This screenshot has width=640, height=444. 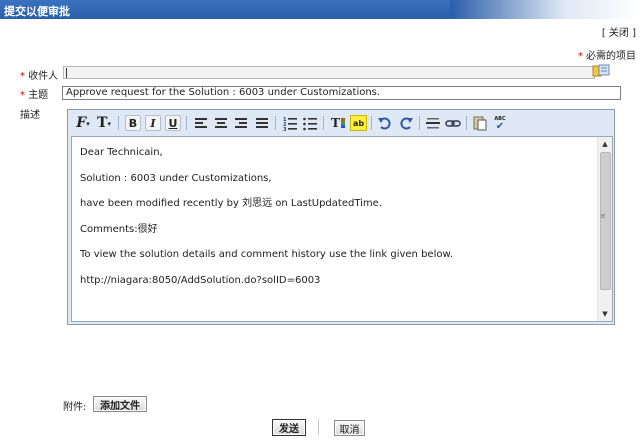 I want to click on highlight-glyph: ab, so click(x=358, y=123).